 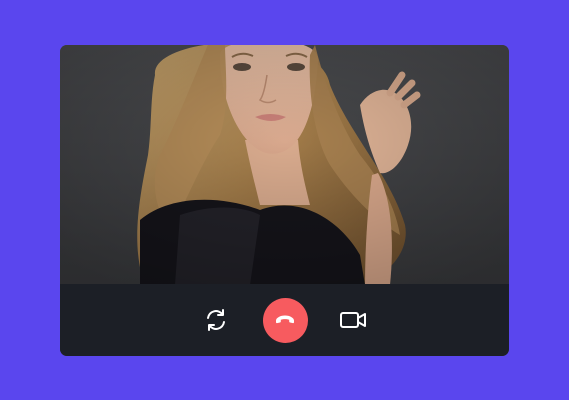 I want to click on camera-switch-icon, so click(x=216, y=320).